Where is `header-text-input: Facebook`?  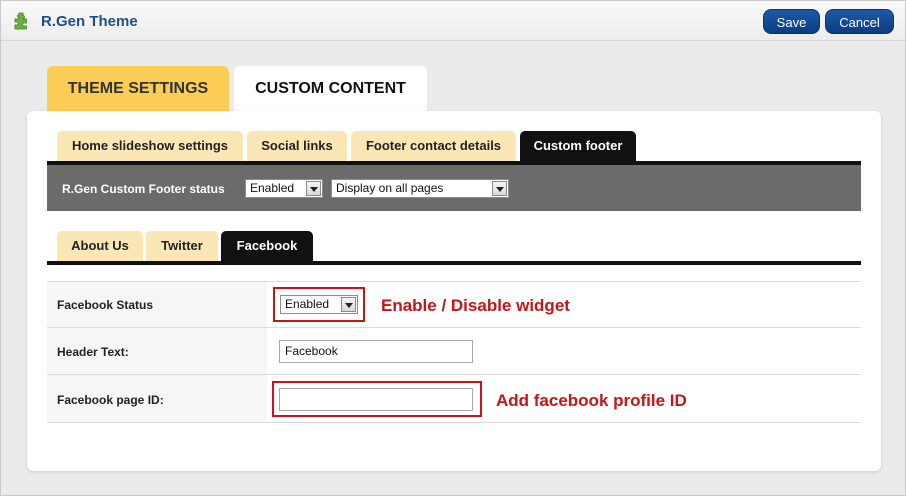
header-text-input: Facebook is located at coordinates (376, 351).